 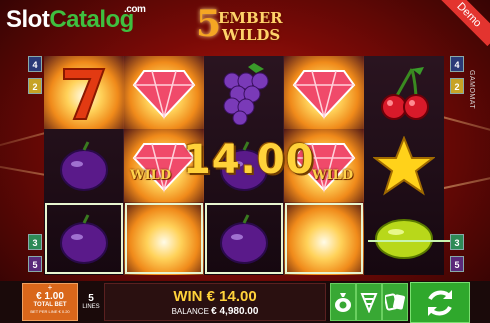 What do you see at coordinates (250, 18) in the screenshot?
I see `game-title-line1: EMBER` at bounding box center [250, 18].